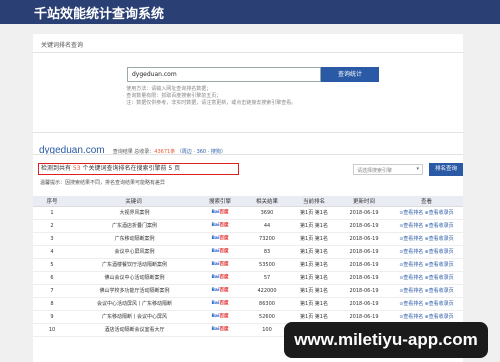 The width and height of the screenshot is (500, 362). I want to click on row-keyword: 会议中心活动屏风丨广东移动隔断, so click(133, 304).